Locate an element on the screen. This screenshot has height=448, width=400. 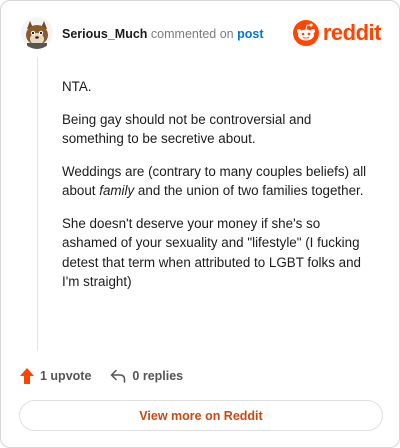
post-link: post is located at coordinates (250, 34).